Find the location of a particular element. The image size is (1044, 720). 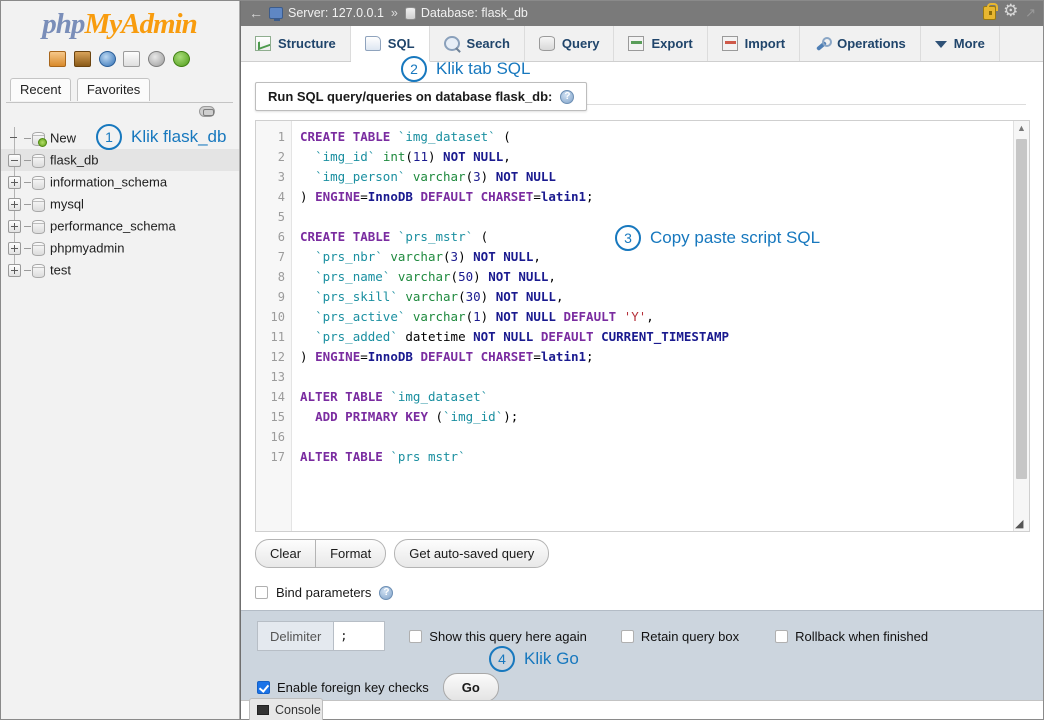

refresh-icon is located at coordinates (181, 58).